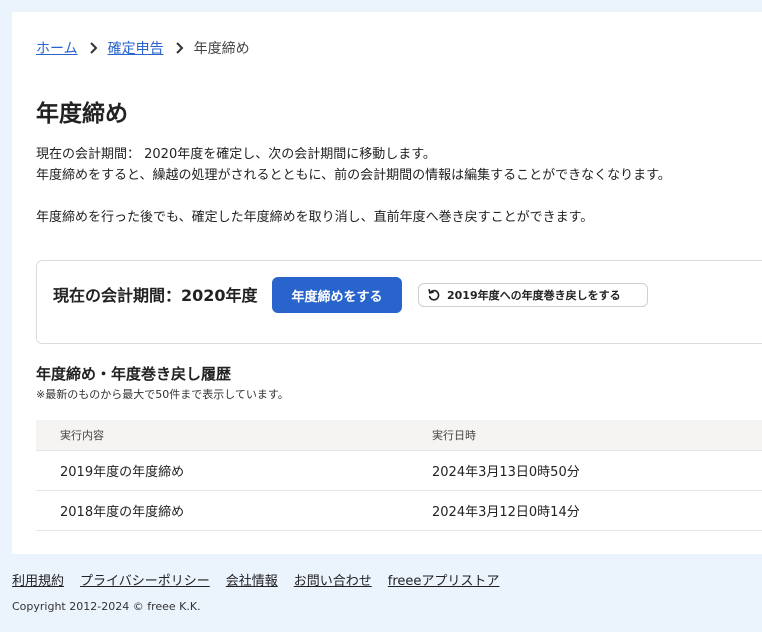 This screenshot has width=762, height=632. I want to click on row-datetime: 2024年3月13日0時50分, so click(585, 470).